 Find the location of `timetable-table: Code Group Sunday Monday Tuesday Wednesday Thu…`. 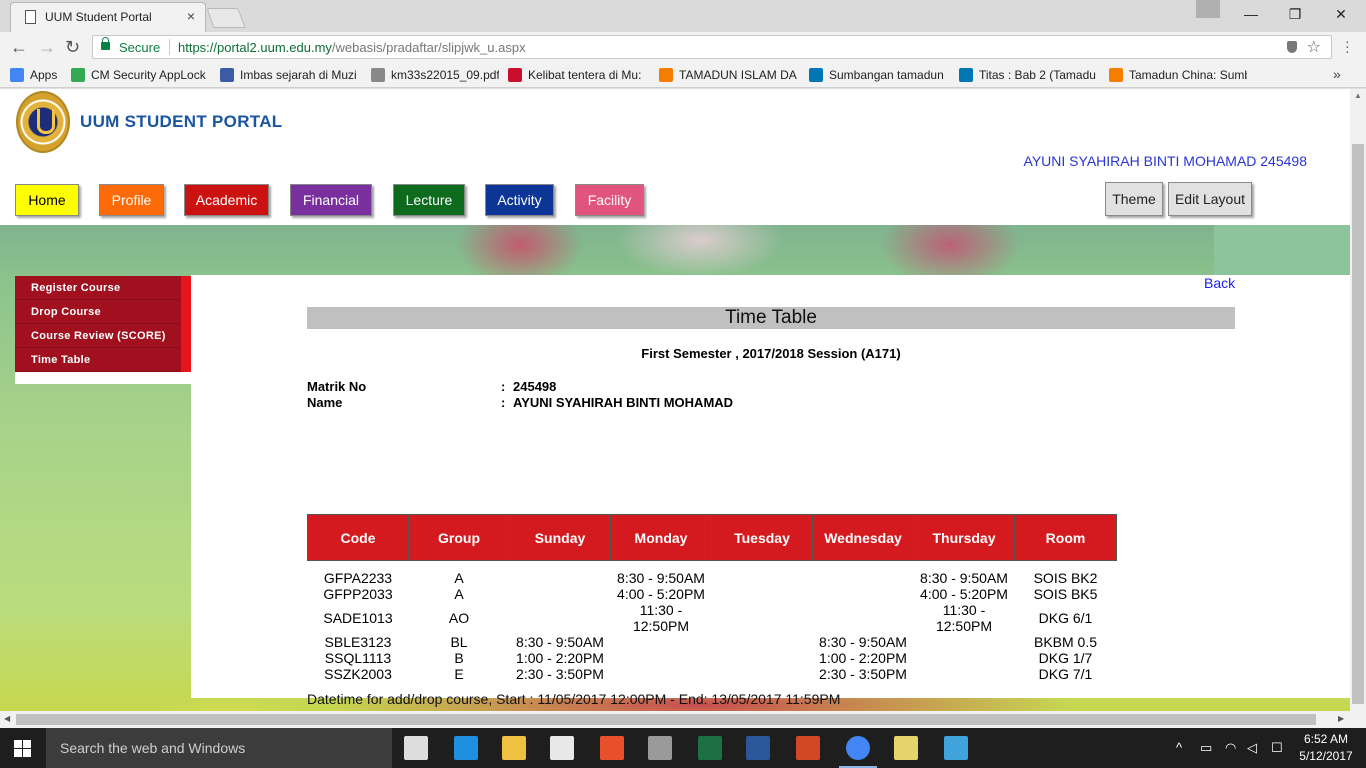

timetable-table: Code Group Sunday Monday Tuesday Wednesday Thu… is located at coordinates (712, 598).